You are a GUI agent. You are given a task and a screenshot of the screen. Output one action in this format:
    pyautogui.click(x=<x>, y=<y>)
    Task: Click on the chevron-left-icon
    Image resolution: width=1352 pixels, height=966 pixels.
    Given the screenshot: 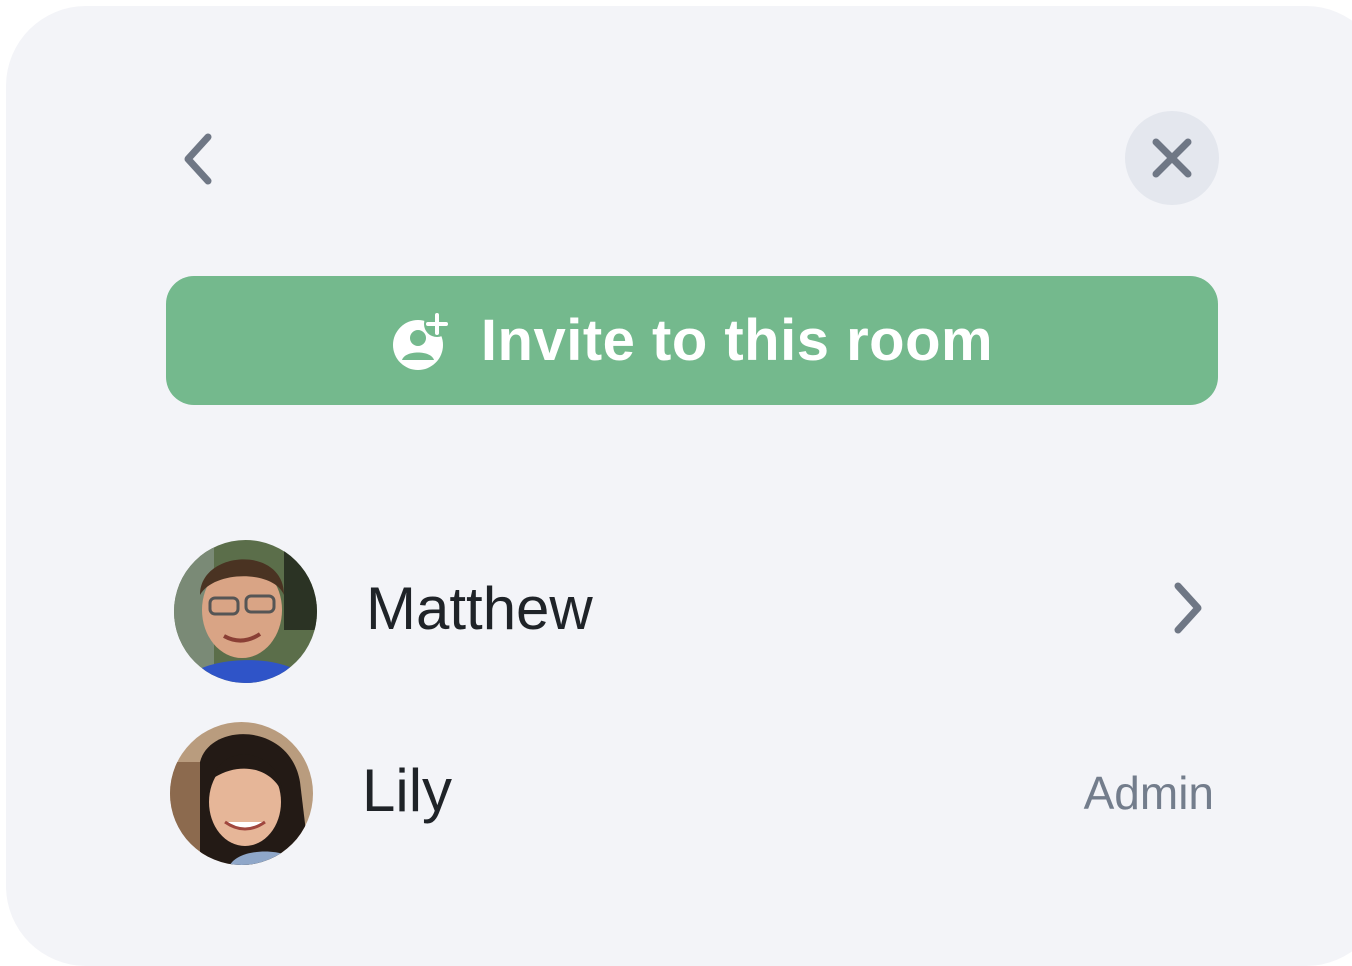 What is the action you would take?
    pyautogui.click(x=198, y=159)
    